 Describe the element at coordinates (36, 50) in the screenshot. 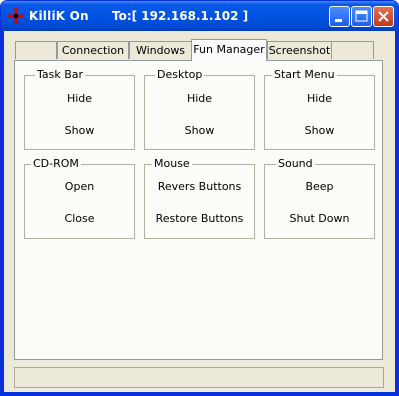

I see `tab-blank-left` at that location.